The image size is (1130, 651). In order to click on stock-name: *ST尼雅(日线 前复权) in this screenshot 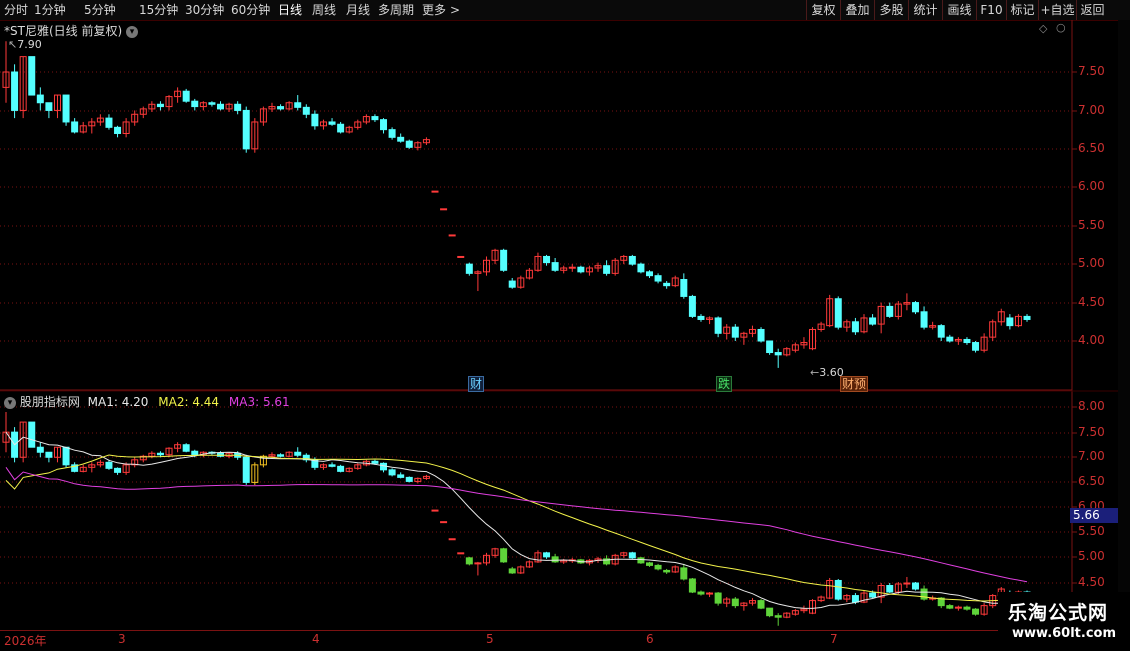, I will do `click(63, 31)`.